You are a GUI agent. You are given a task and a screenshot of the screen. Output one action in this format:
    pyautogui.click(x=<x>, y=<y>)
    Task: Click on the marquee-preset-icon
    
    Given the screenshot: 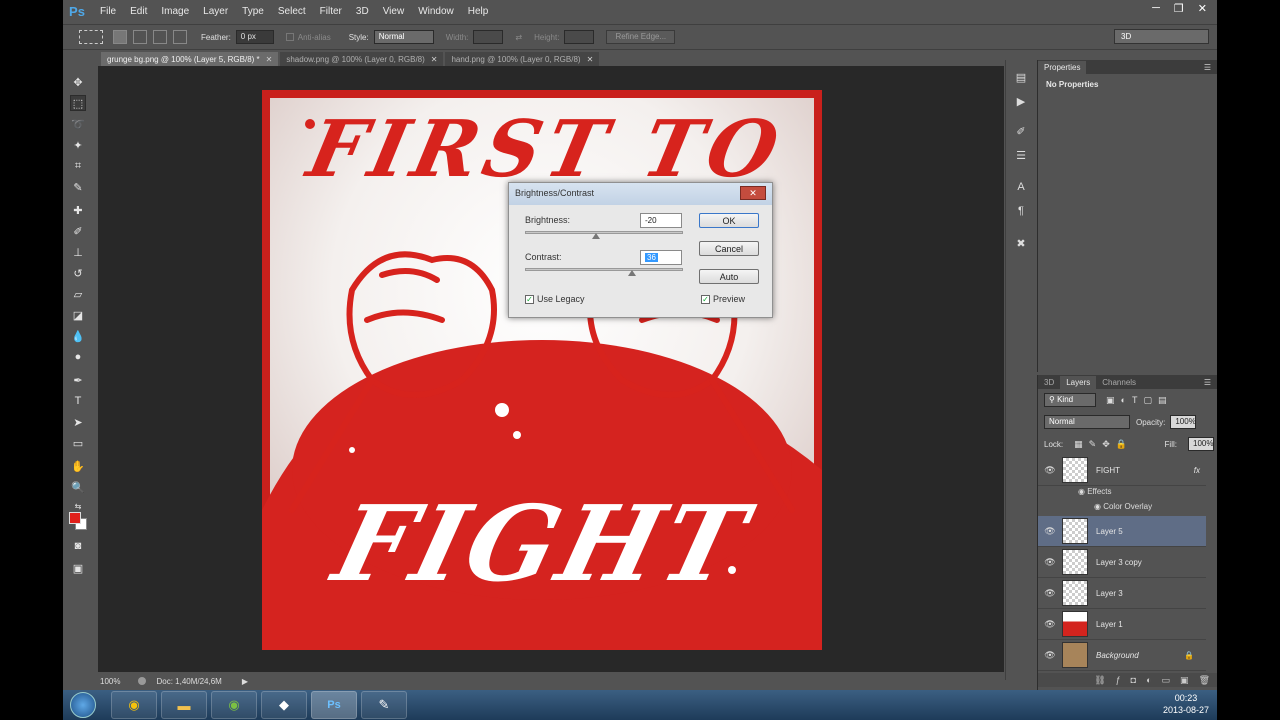 What is the action you would take?
    pyautogui.click(x=91, y=37)
    